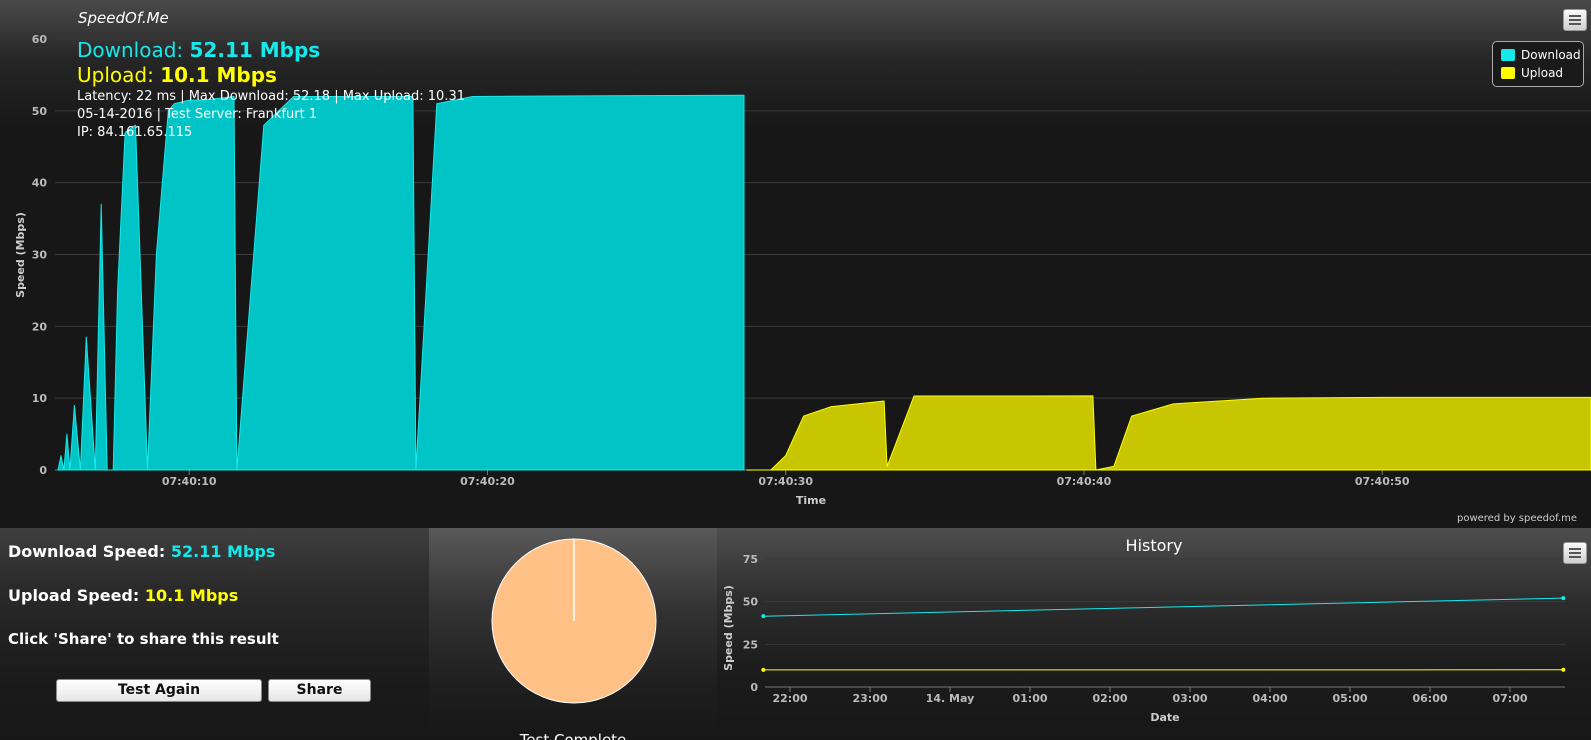 The width and height of the screenshot is (1591, 740). Describe the element at coordinates (74, 595) in the screenshot. I see `upload-speed-label: Upload Speed:` at that location.